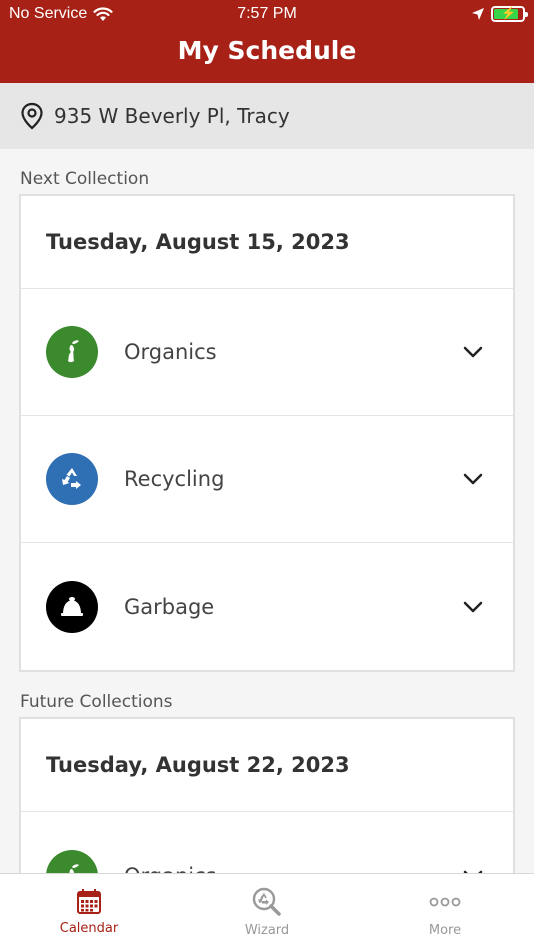 This screenshot has height=950, width=534. What do you see at coordinates (89, 901) in the screenshot?
I see `calendar-icon` at bounding box center [89, 901].